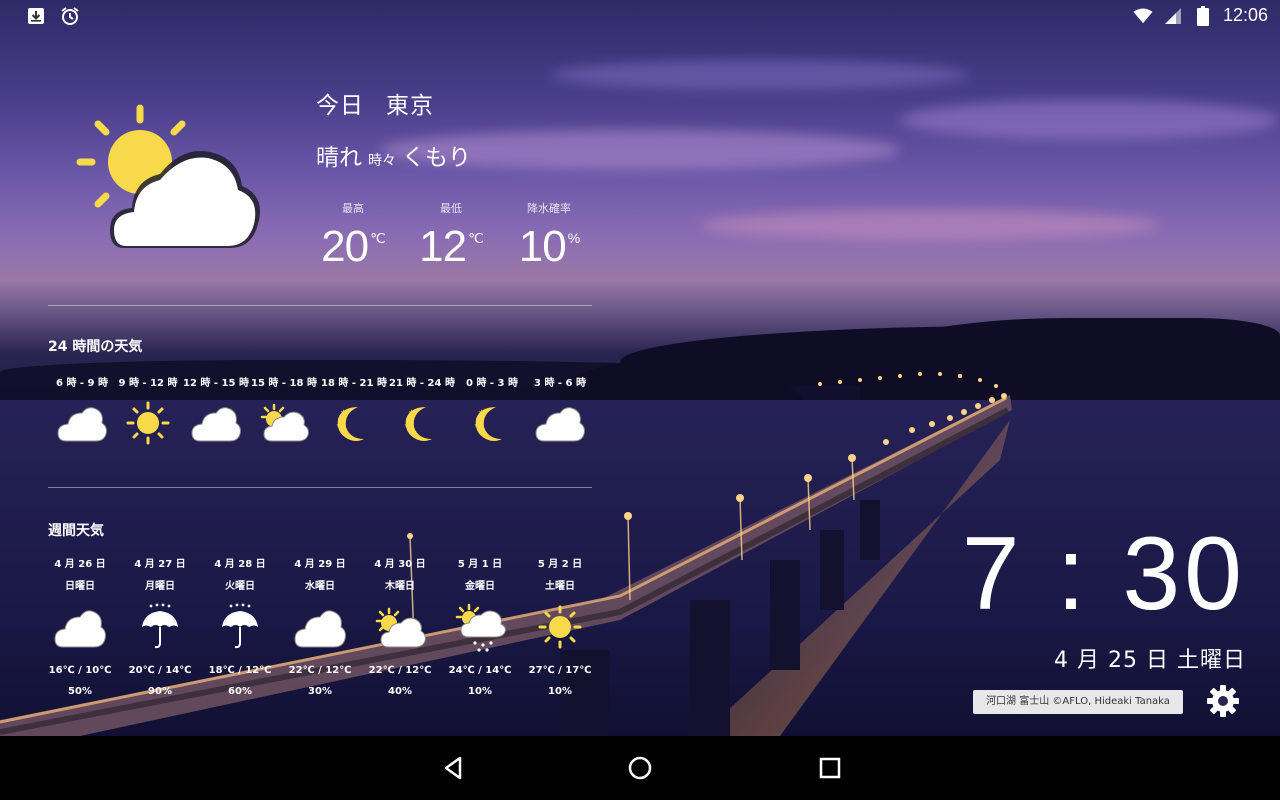 This screenshot has height=800, width=1280. I want to click on weekly-prob: 40%, so click(400, 691).